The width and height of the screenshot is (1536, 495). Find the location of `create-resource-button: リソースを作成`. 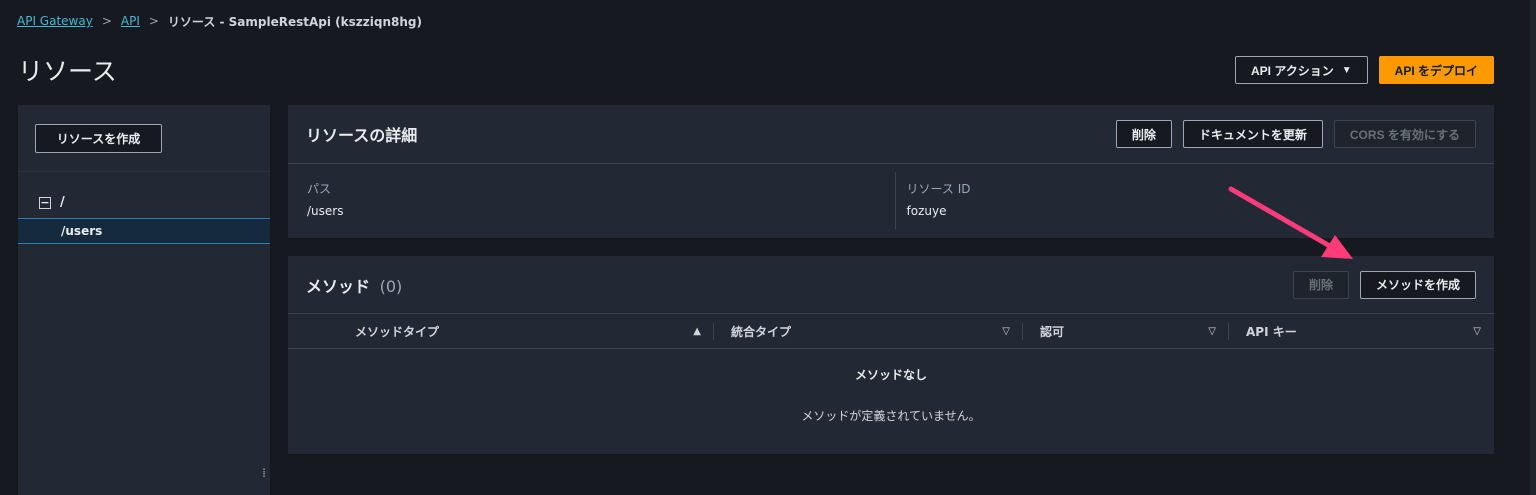

create-resource-button: リソースを作成 is located at coordinates (98, 138).